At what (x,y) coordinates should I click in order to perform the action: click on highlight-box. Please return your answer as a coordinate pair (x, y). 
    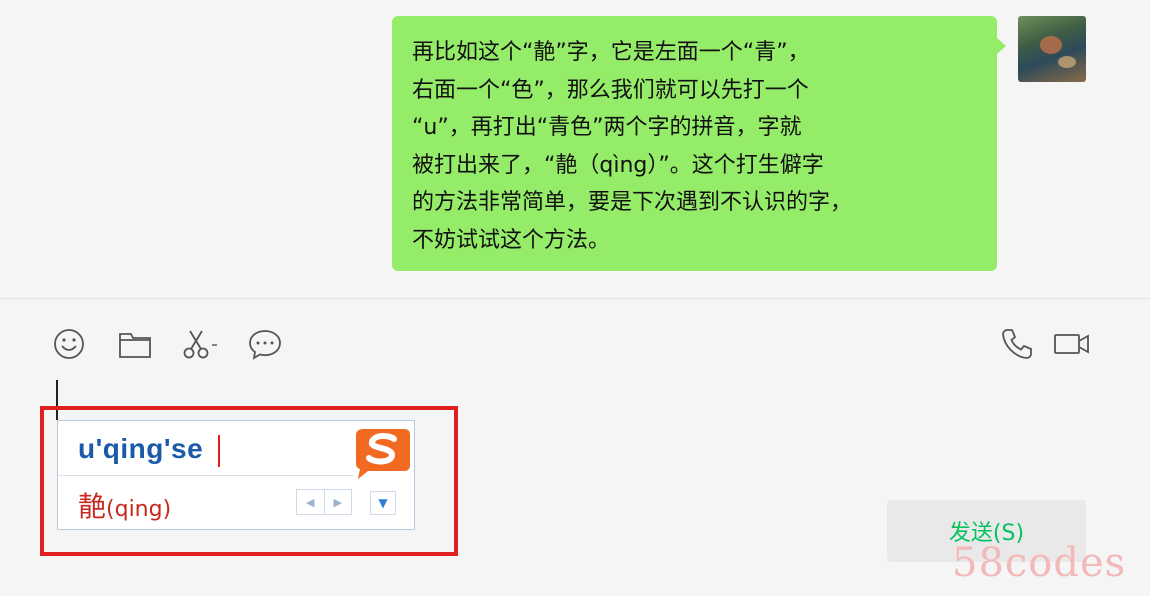
    Looking at the image, I should click on (249, 481).